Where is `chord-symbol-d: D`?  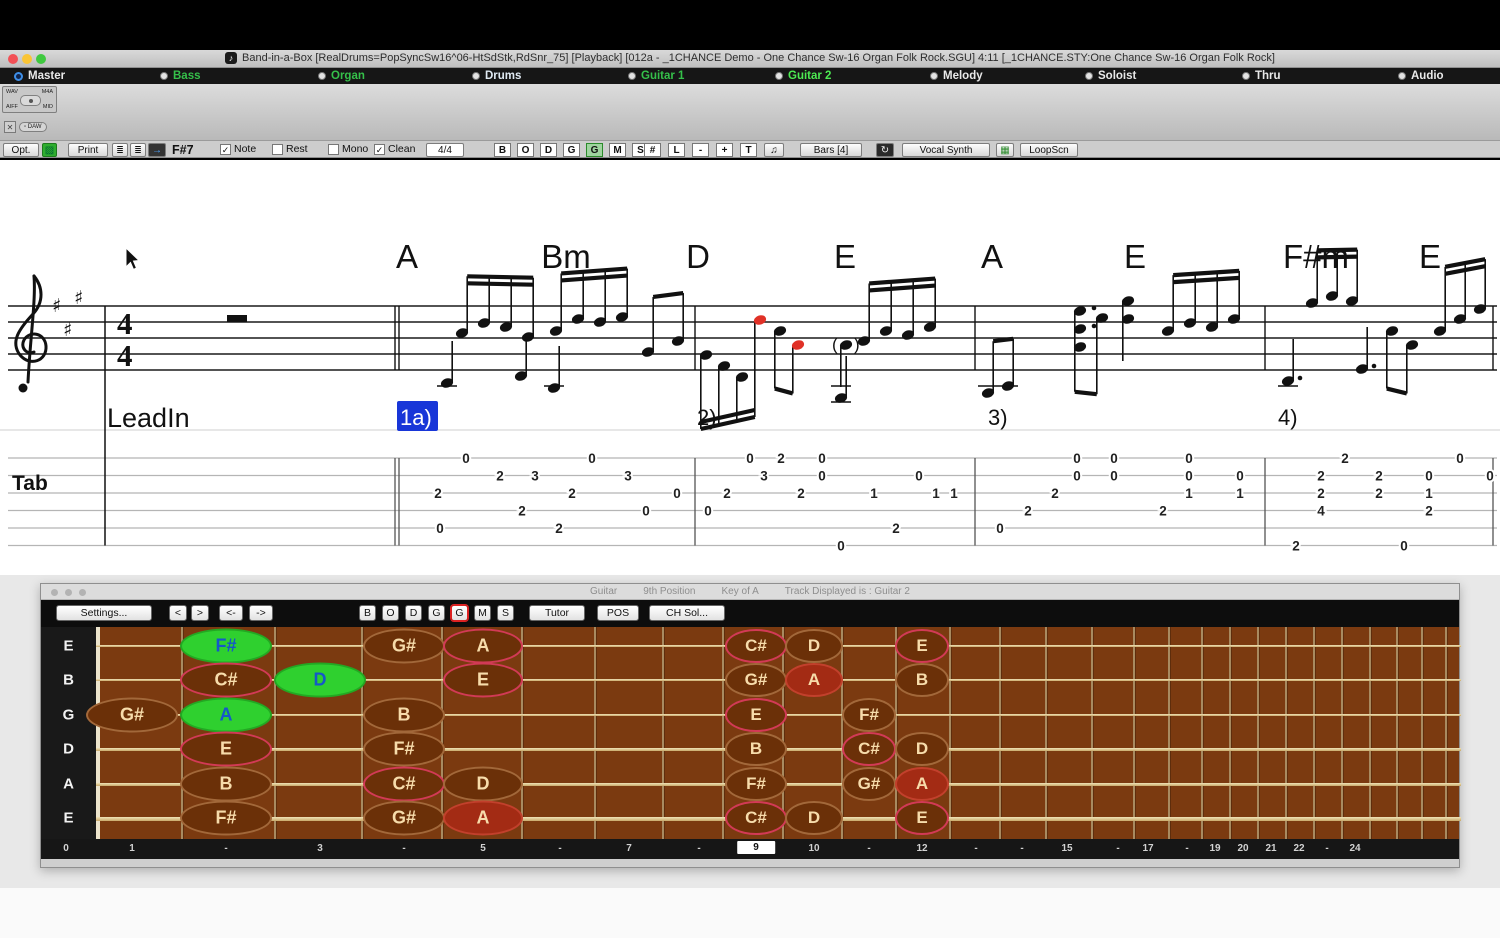 chord-symbol-d: D is located at coordinates (698, 256).